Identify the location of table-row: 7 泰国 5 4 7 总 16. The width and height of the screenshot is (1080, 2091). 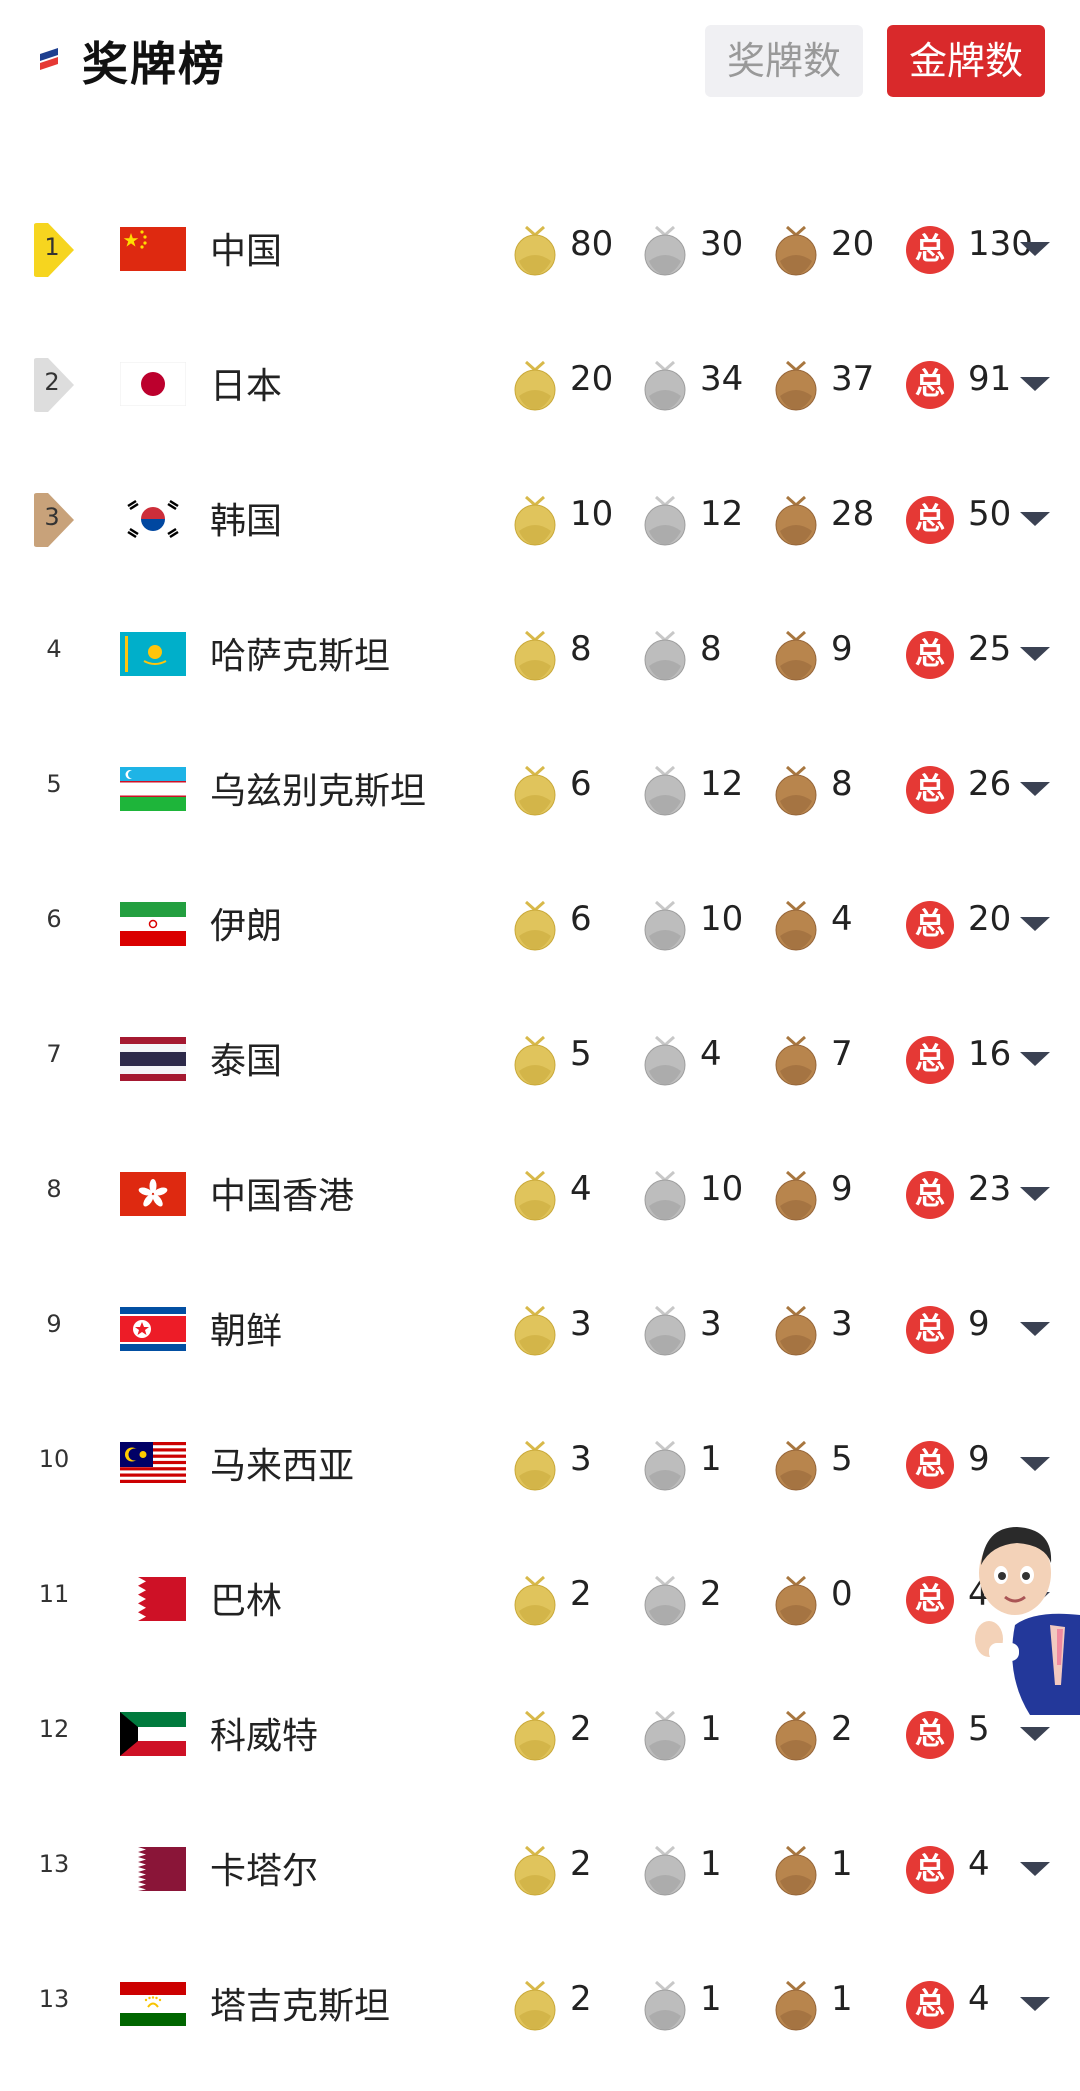
(540, 1059).